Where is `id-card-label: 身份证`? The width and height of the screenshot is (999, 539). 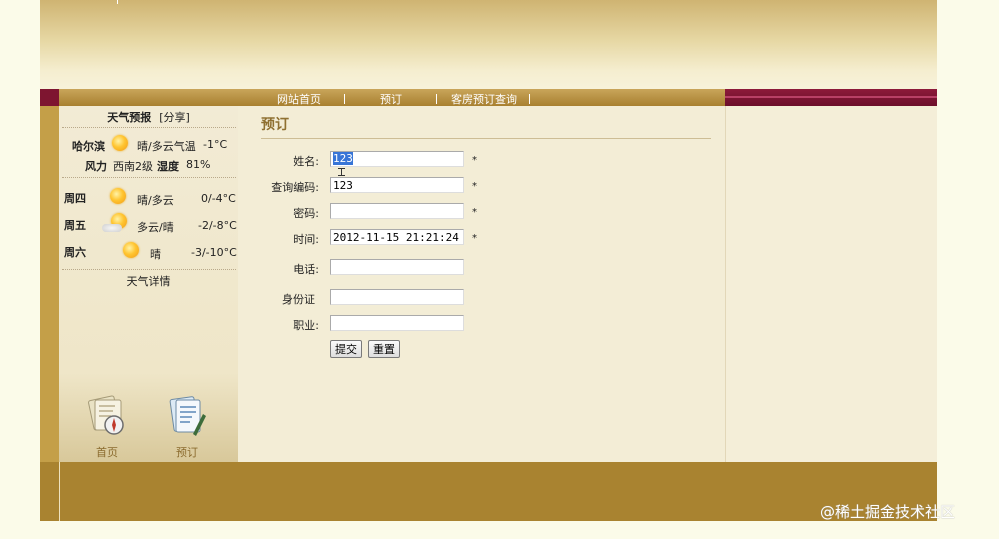 id-card-label: 身份证 is located at coordinates (298, 299).